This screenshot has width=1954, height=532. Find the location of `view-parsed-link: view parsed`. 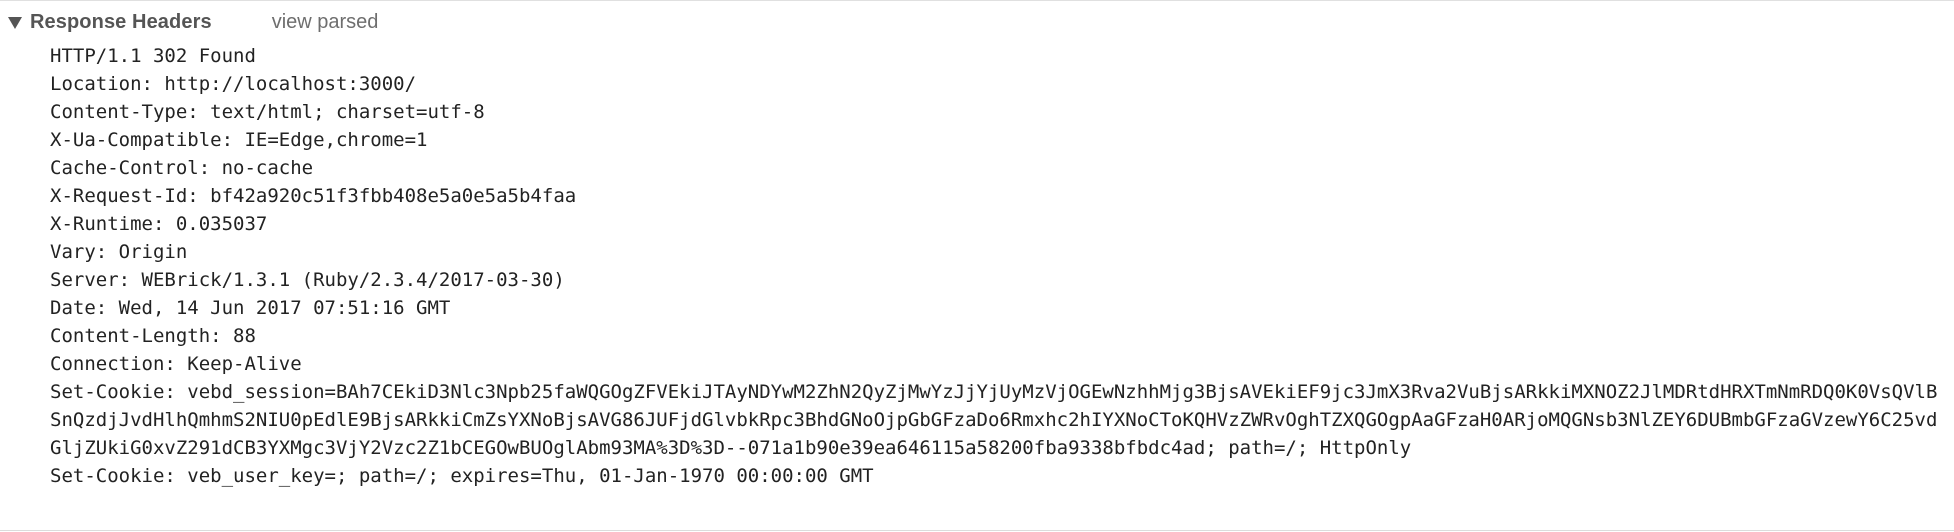

view-parsed-link: view parsed is located at coordinates (325, 22).